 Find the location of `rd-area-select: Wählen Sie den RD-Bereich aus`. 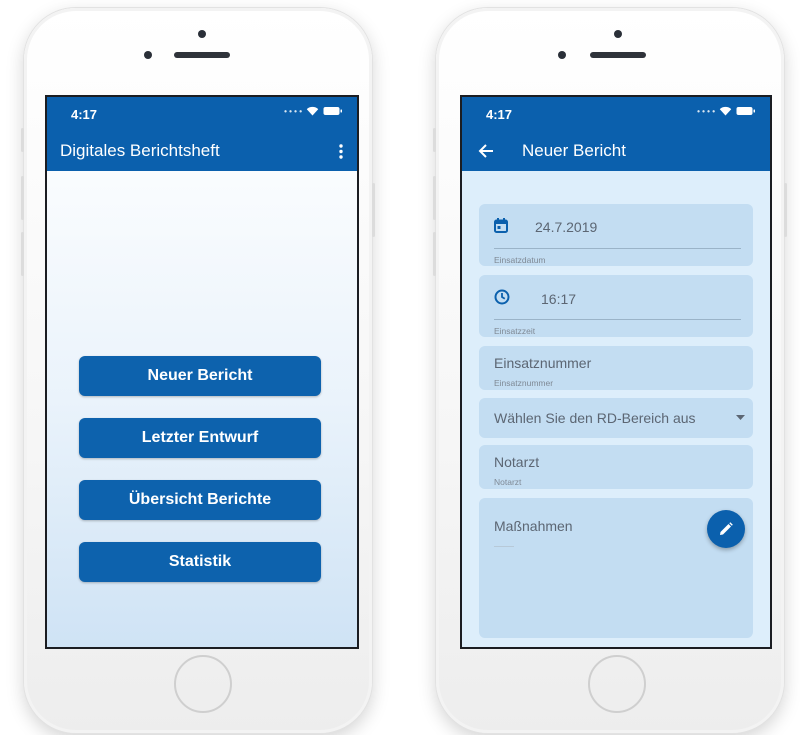

rd-area-select: Wählen Sie den RD-Bereich aus is located at coordinates (616, 418).